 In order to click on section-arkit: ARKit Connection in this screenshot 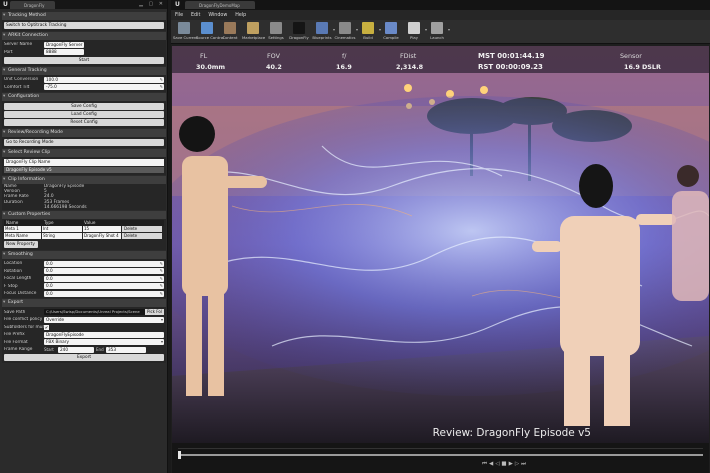, I will do `click(84, 36)`.